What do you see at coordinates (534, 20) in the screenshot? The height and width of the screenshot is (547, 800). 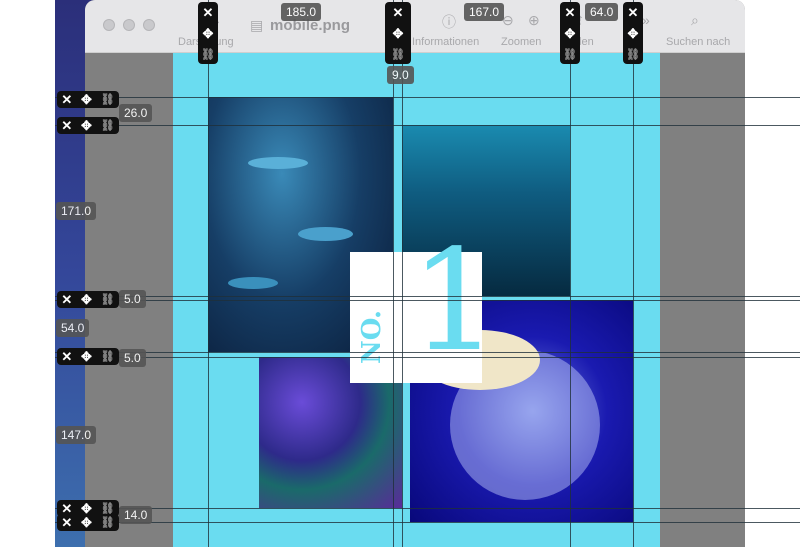 I see `zoom-in-icon: ⊕` at bounding box center [534, 20].